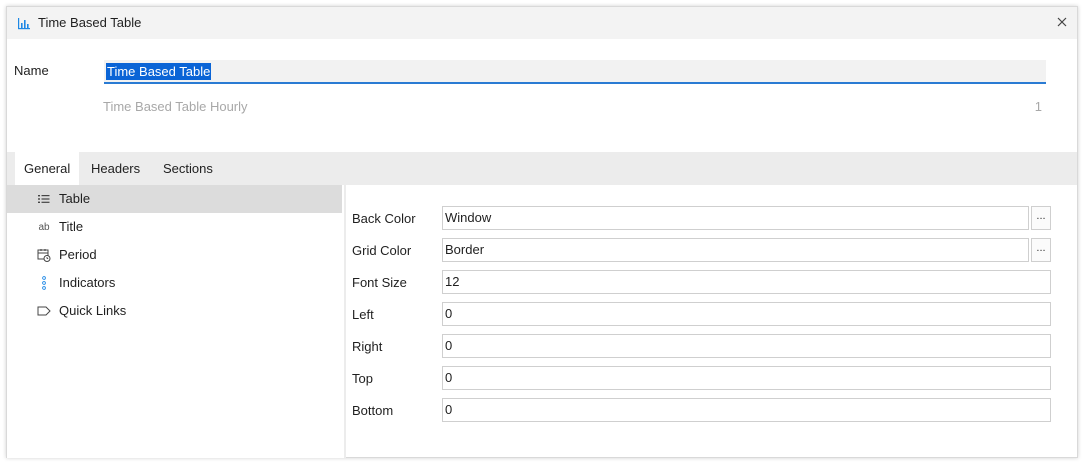 The width and height of the screenshot is (1084, 464). What do you see at coordinates (87, 282) in the screenshot?
I see `nav-item-label: Indicators` at bounding box center [87, 282].